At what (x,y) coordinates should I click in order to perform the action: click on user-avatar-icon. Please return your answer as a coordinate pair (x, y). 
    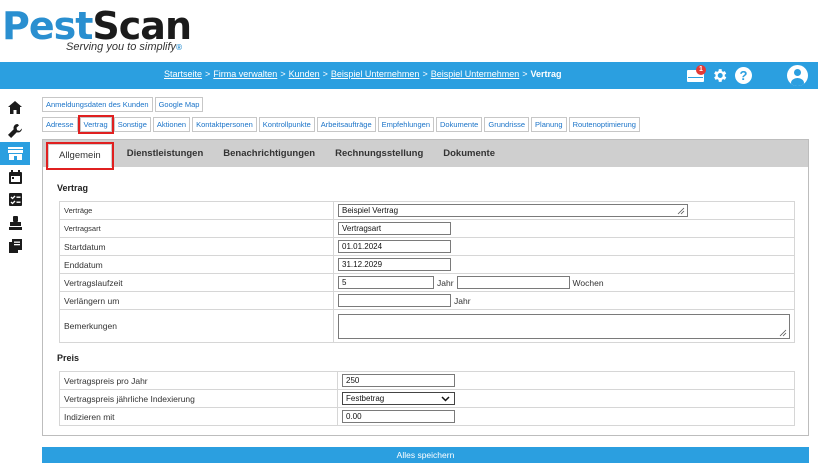
    Looking at the image, I should click on (797, 75).